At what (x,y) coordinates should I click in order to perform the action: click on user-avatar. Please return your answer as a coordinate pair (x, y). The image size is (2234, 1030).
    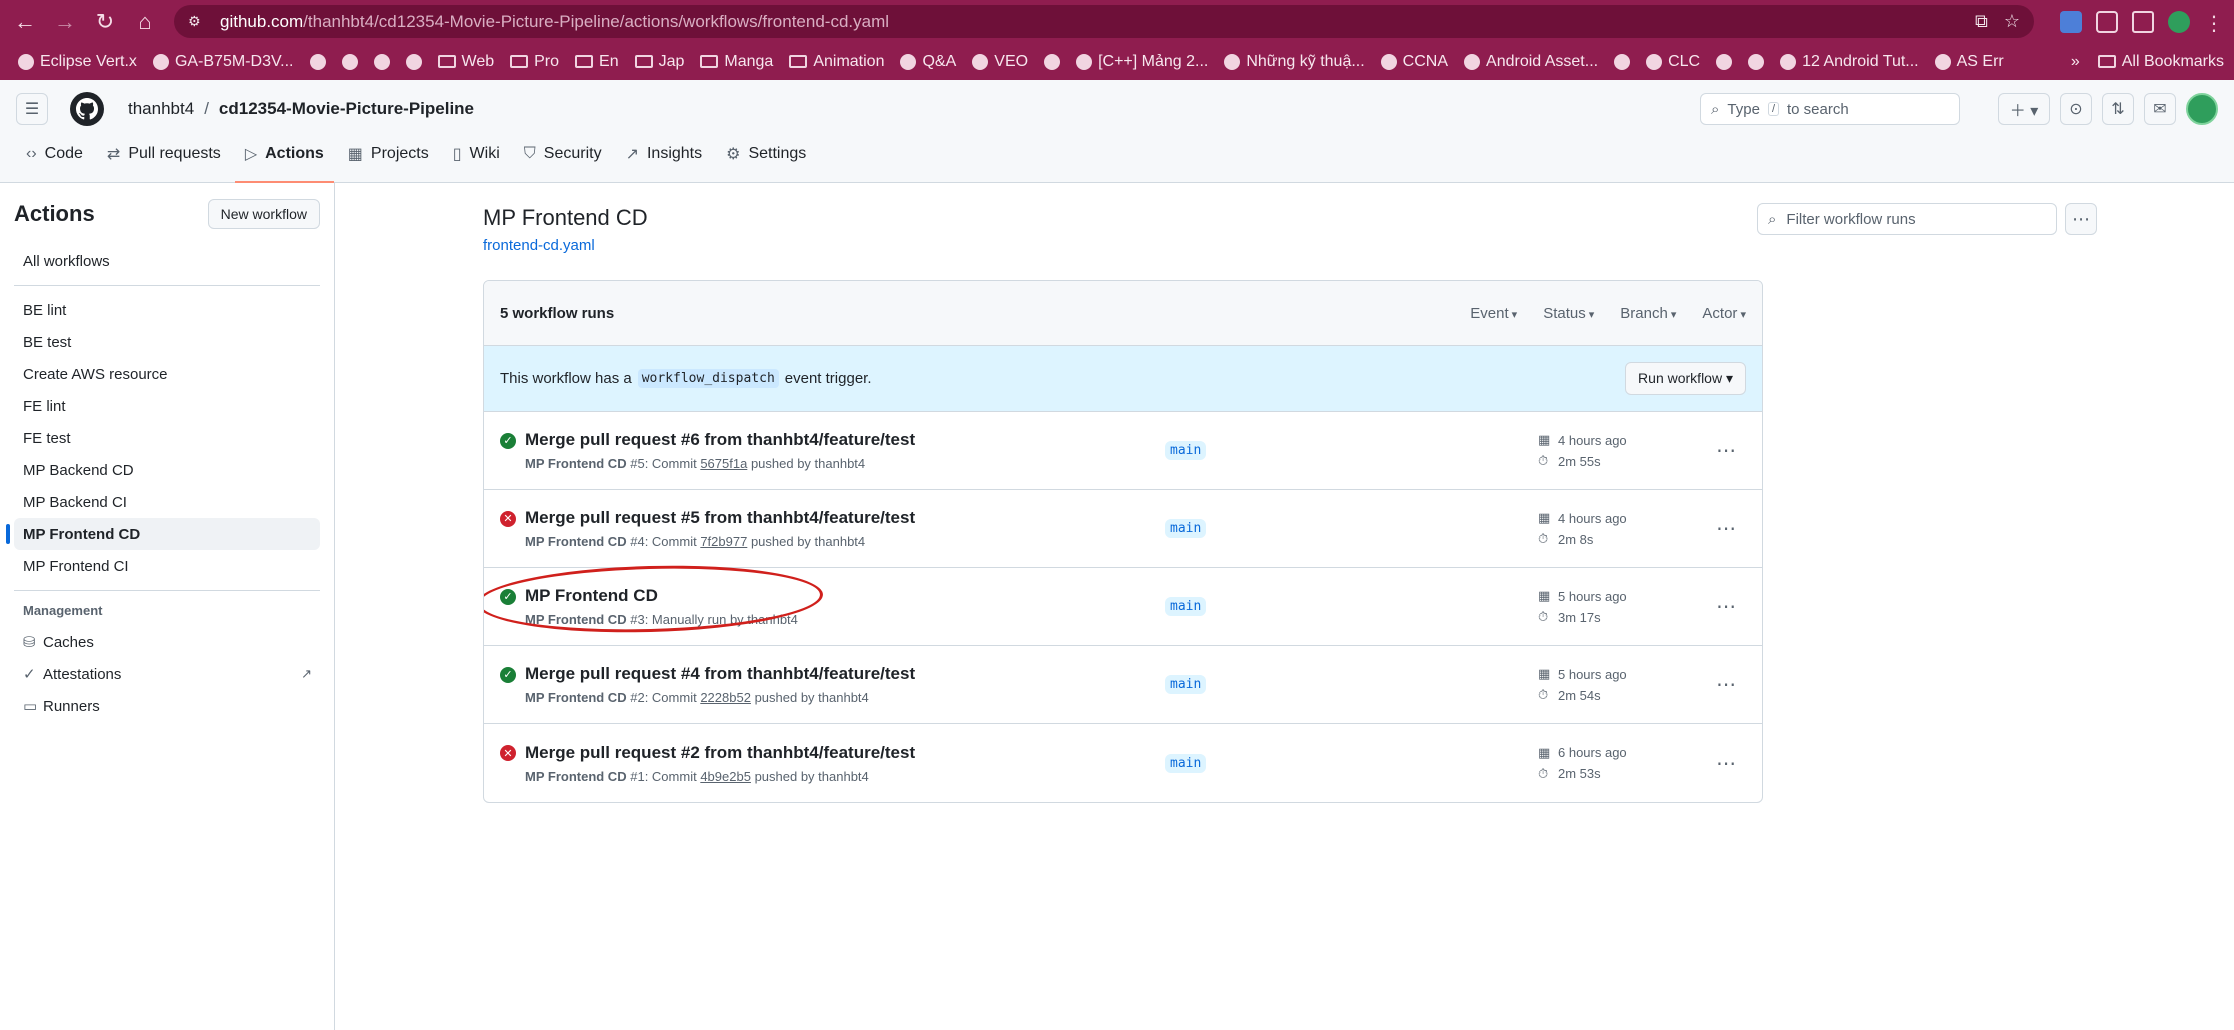
    Looking at the image, I should click on (2202, 109).